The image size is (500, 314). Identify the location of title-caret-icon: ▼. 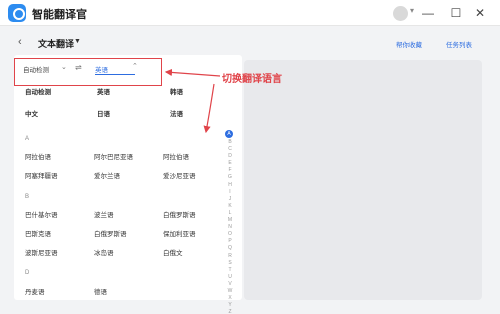
(77, 41).